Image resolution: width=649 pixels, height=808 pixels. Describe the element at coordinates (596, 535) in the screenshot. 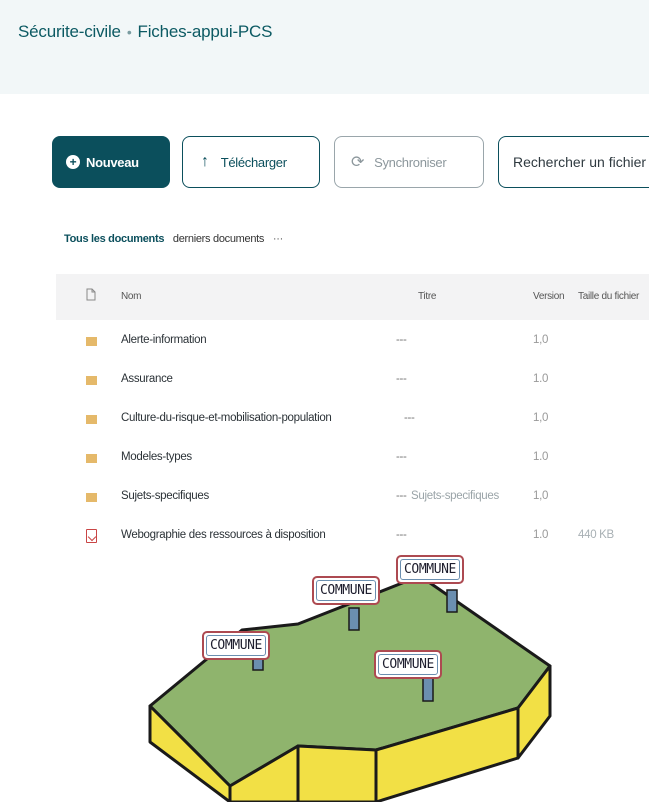

I see `item-size: 440 KB` at that location.